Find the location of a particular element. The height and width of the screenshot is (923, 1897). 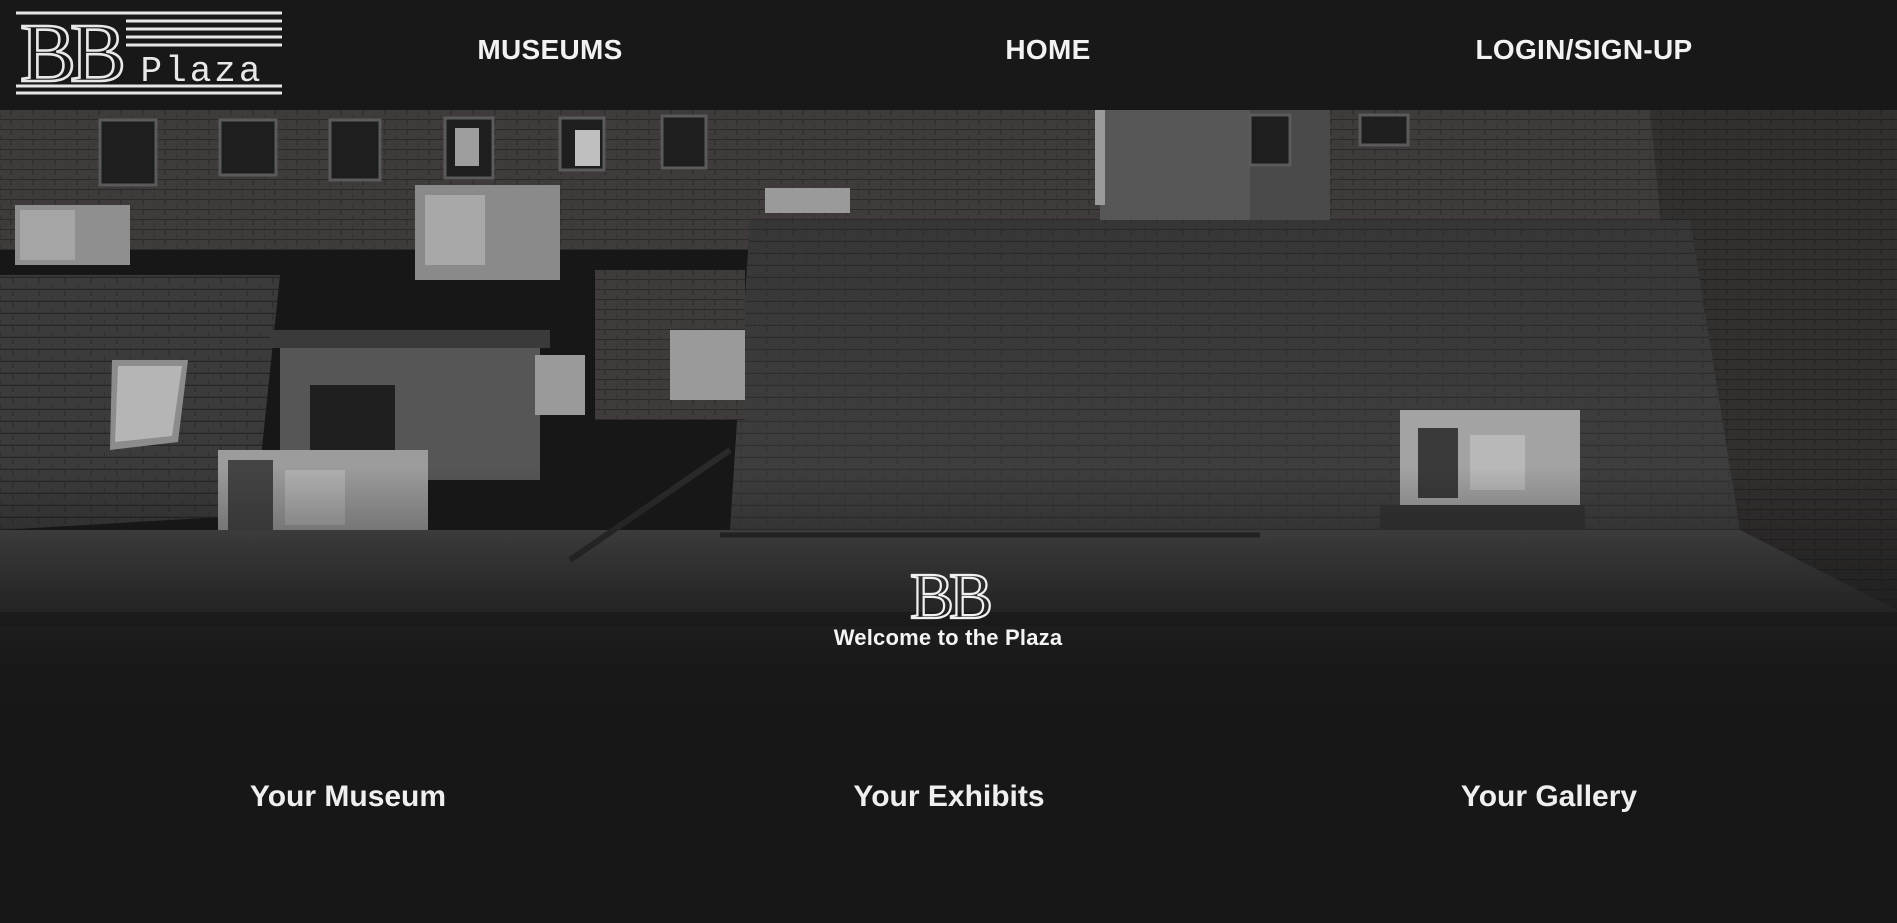

nav-login-signup-link: LOGIN/SIGN-UP is located at coordinates (1583, 52).